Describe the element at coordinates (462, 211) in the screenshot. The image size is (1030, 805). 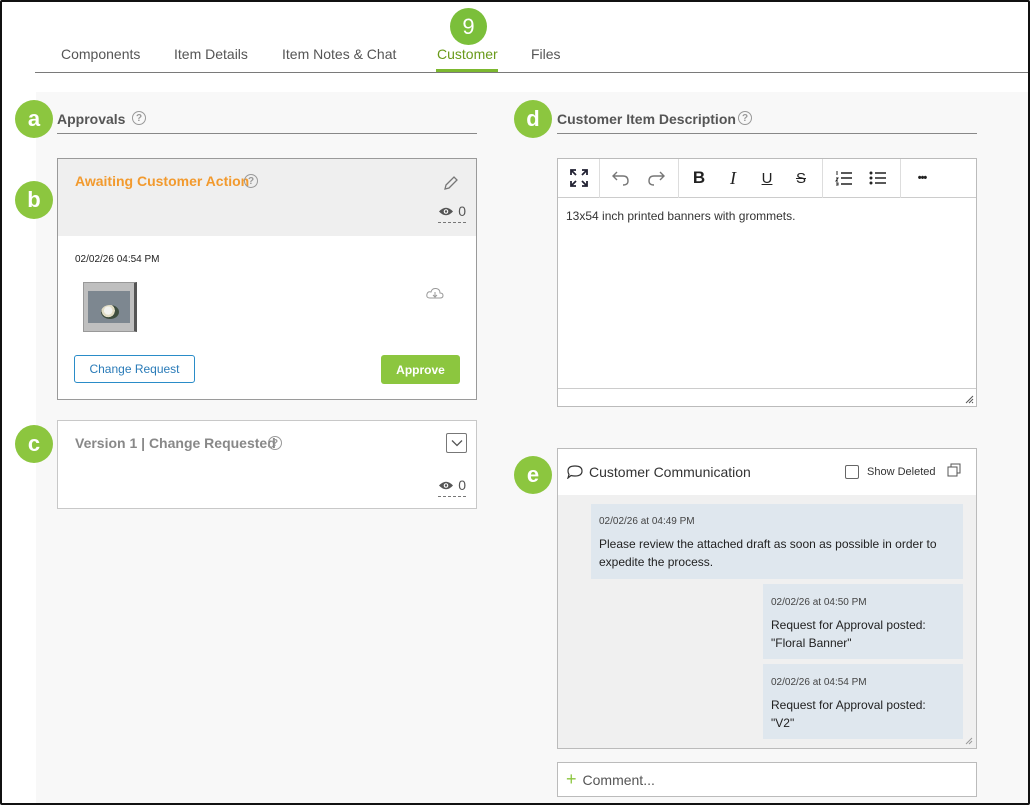
I see `view-count-value: 0` at that location.